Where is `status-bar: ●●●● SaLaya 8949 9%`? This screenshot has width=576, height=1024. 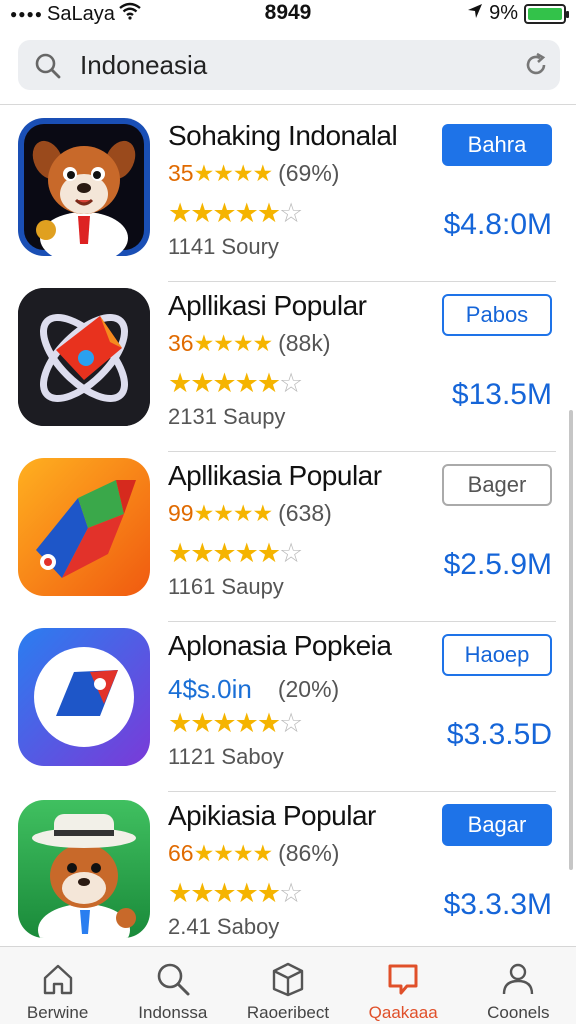 status-bar: ●●●● SaLaya 8949 9% is located at coordinates (288, 13).